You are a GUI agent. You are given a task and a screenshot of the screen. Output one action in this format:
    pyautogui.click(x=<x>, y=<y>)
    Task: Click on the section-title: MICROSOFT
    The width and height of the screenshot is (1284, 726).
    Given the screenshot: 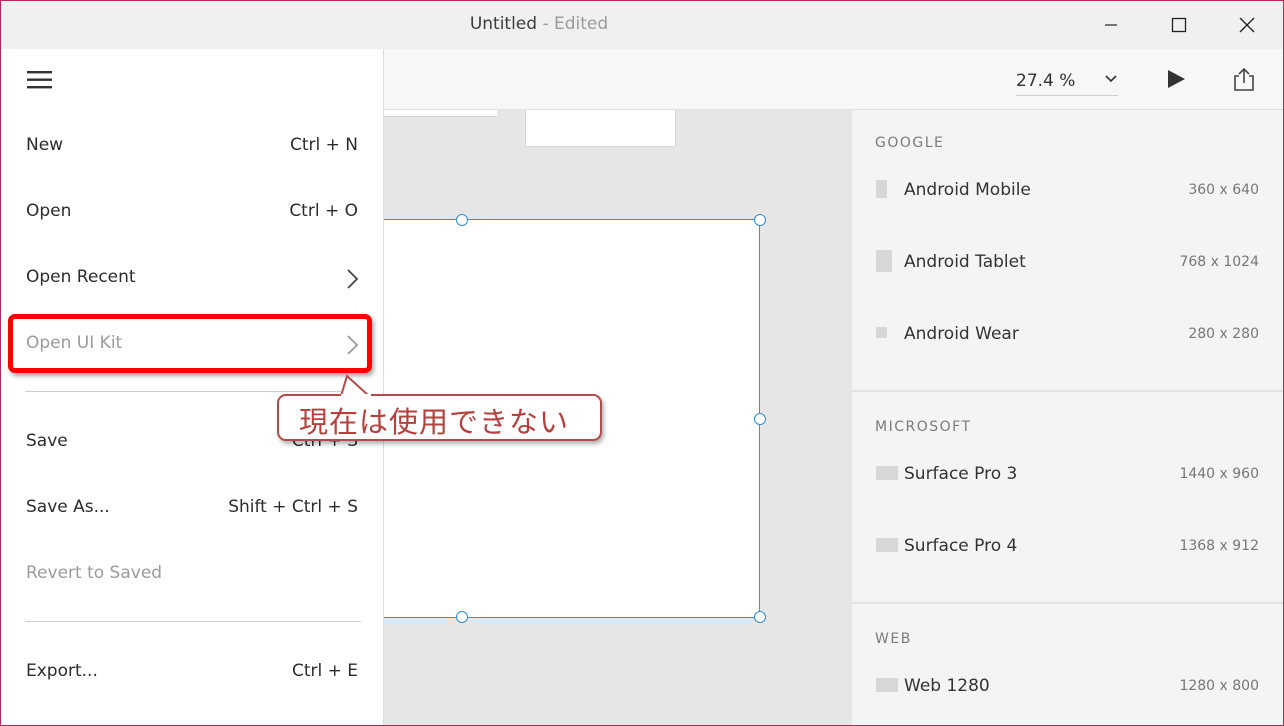 What is the action you would take?
    pyautogui.click(x=923, y=427)
    